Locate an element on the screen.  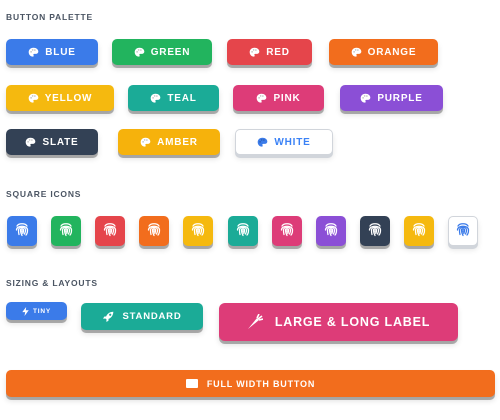
full-width-button-label: FULL WIDTH BUTTON is located at coordinates (261, 383).